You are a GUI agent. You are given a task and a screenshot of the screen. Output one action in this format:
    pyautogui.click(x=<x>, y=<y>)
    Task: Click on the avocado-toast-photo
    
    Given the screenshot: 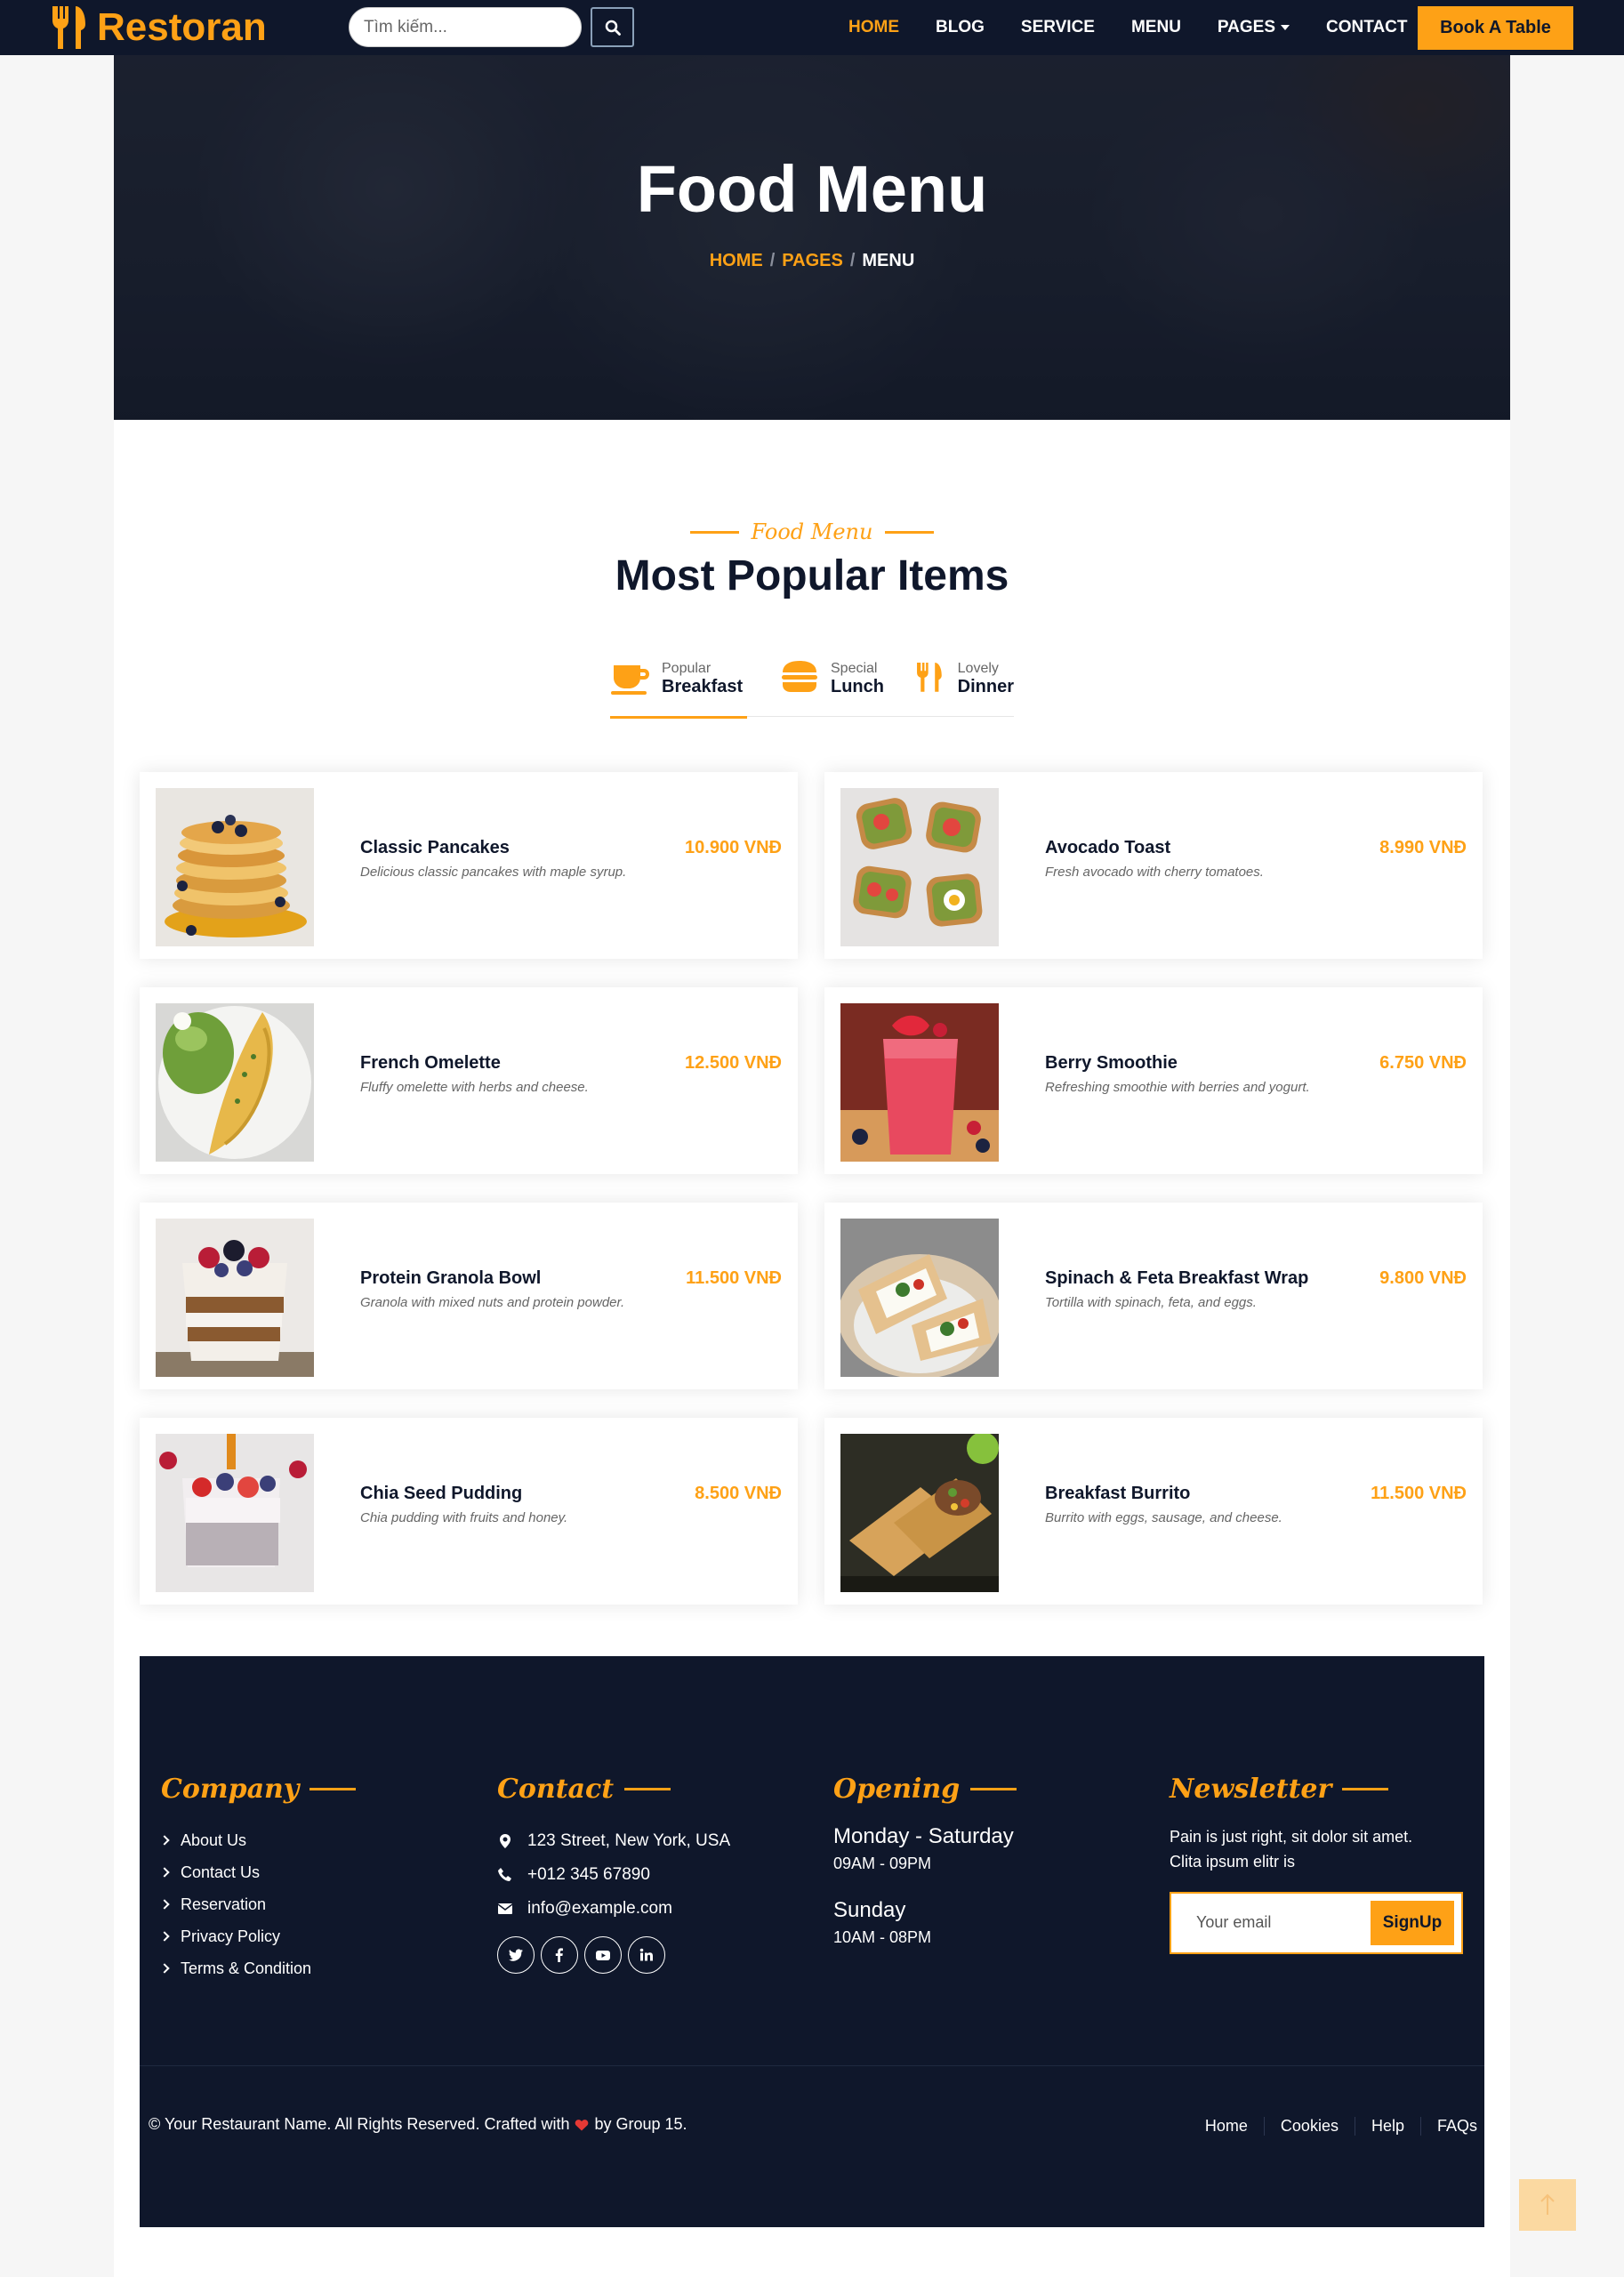 What is the action you would take?
    pyautogui.click(x=919, y=867)
    